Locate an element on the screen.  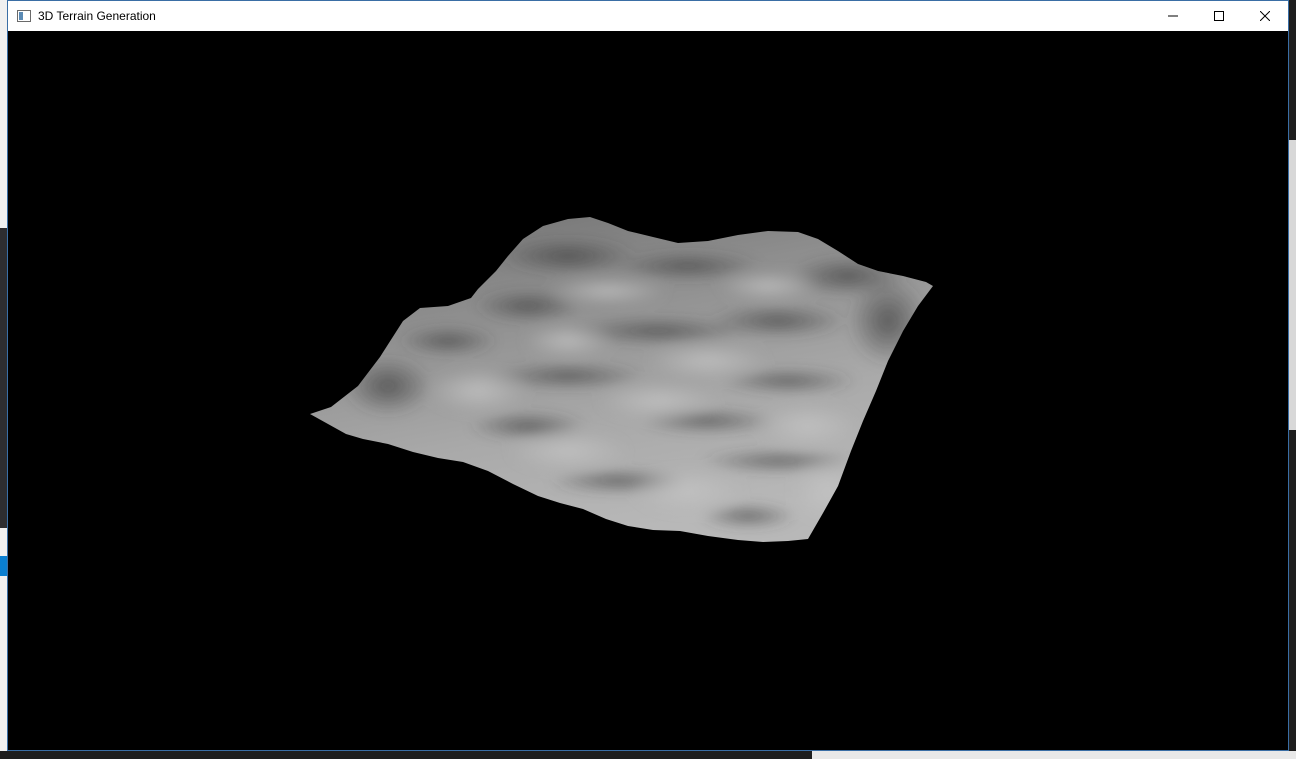
maximize-button is located at coordinates (1219, 16).